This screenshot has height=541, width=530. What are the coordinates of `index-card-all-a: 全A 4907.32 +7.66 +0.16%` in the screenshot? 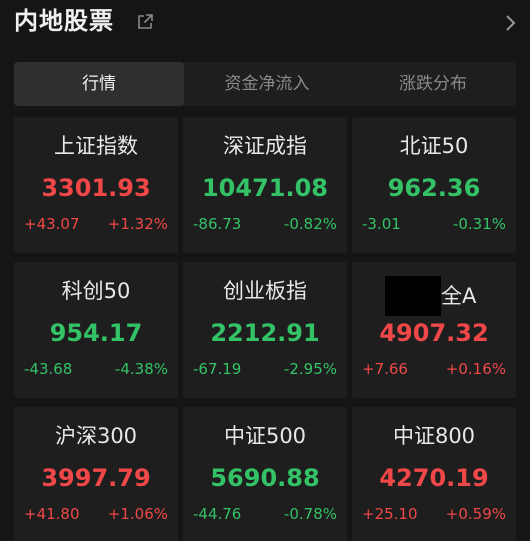 It's located at (434, 330).